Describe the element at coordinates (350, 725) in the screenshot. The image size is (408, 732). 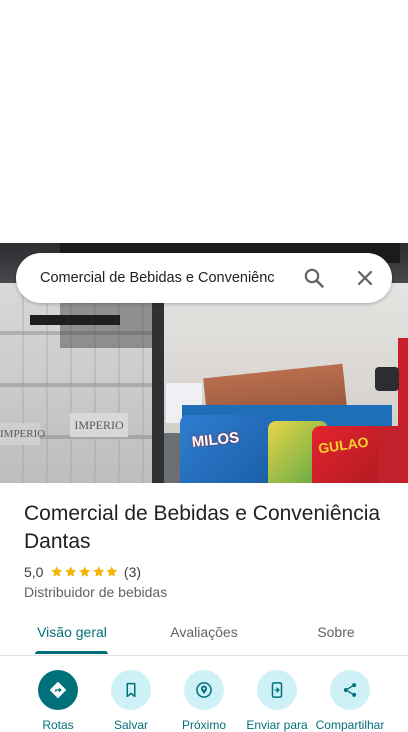
I see `share-label: Compartilhar` at that location.